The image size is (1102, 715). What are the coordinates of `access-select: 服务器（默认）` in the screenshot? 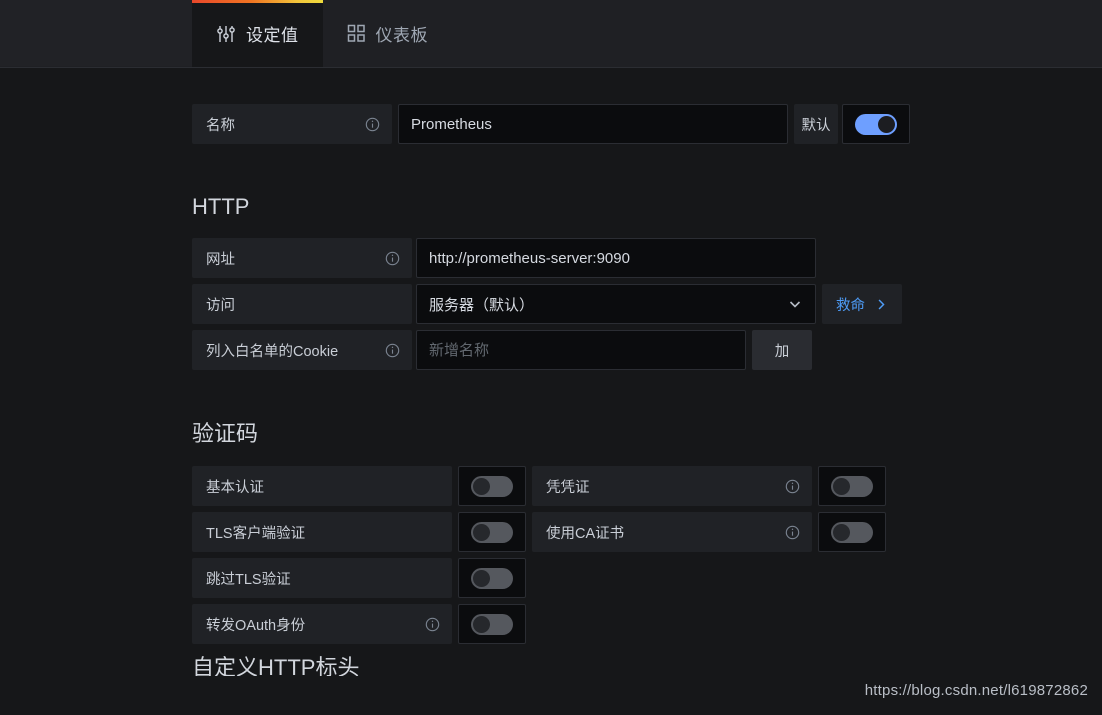 It's located at (616, 304).